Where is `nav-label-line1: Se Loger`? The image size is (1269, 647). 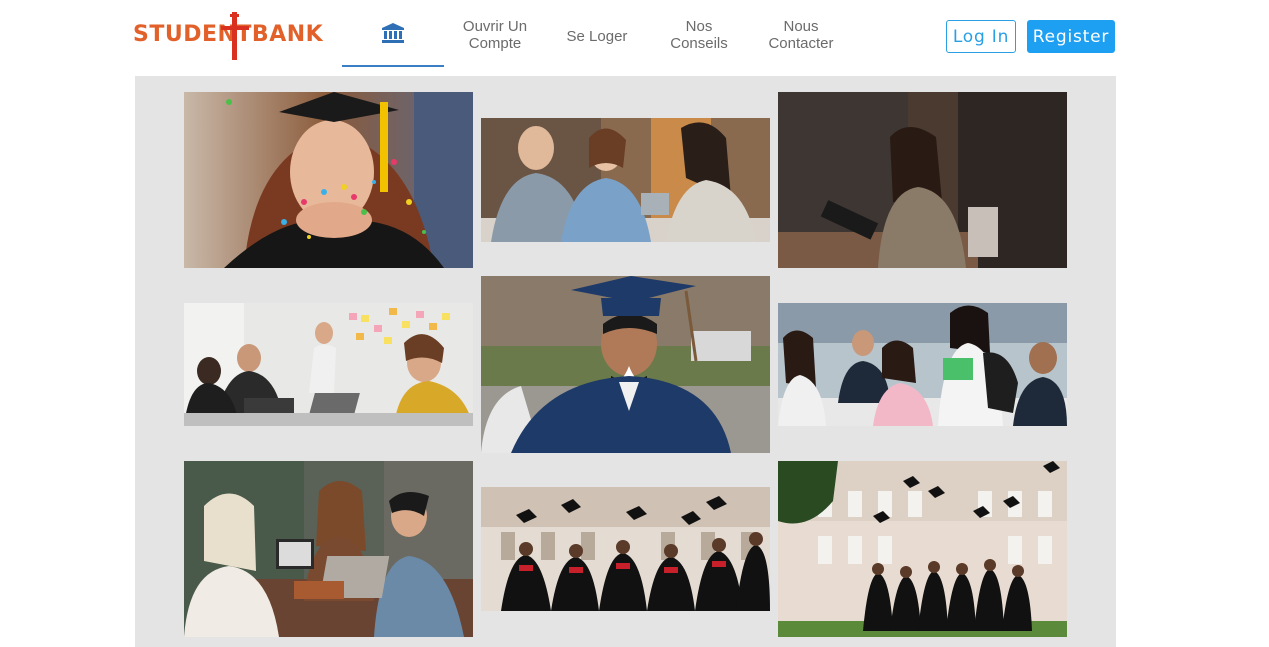
nav-label-line1: Se Loger is located at coordinates (597, 36).